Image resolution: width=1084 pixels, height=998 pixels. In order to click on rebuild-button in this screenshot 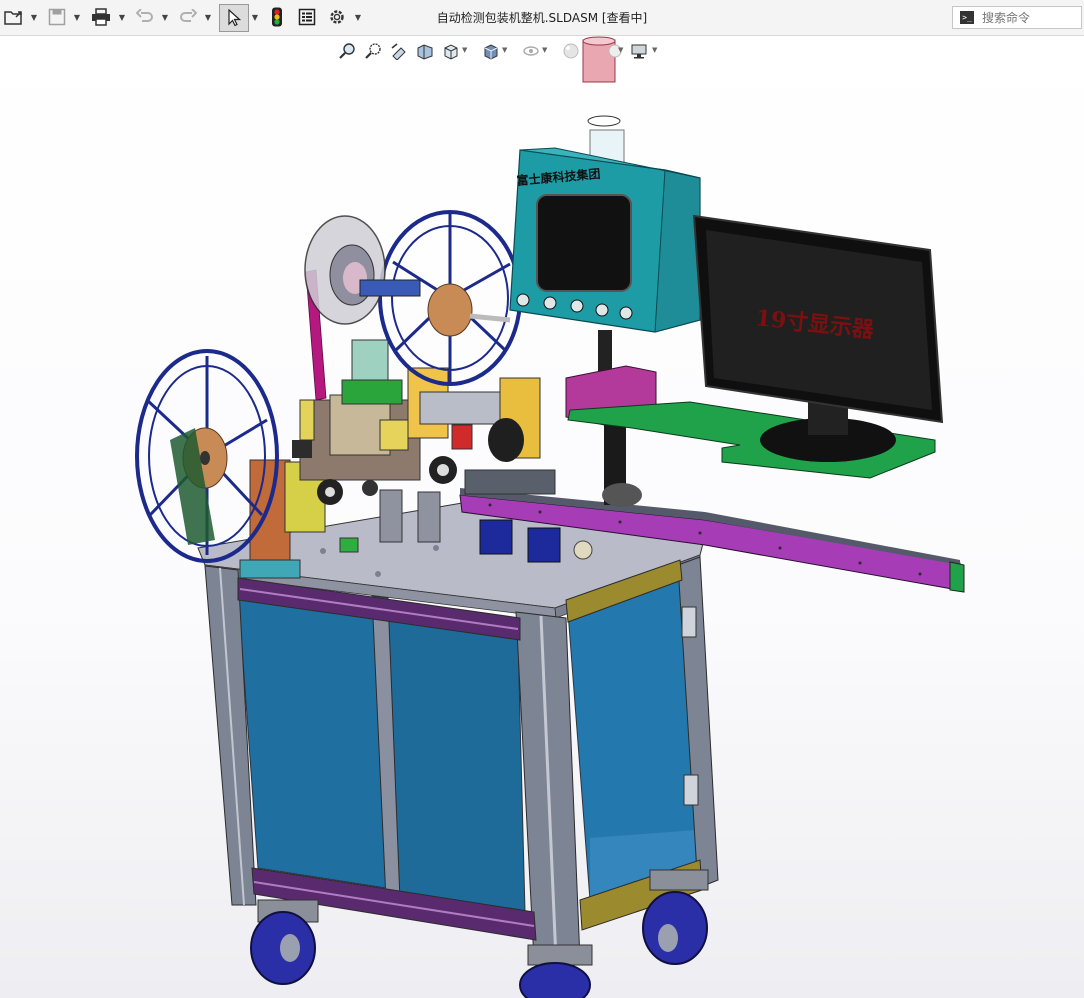, I will do `click(277, 17)`.